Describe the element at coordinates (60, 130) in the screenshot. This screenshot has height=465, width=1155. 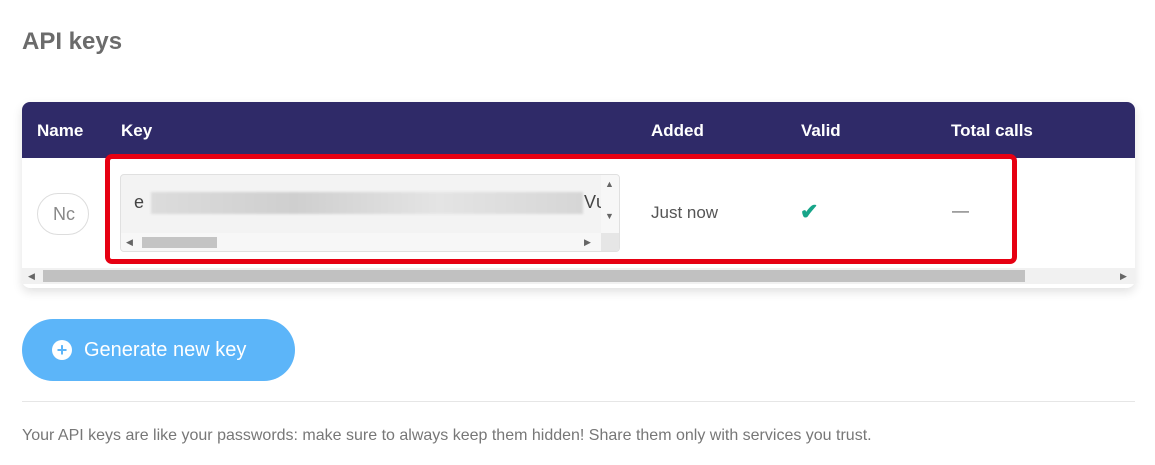
I see `header-name: Name` at that location.